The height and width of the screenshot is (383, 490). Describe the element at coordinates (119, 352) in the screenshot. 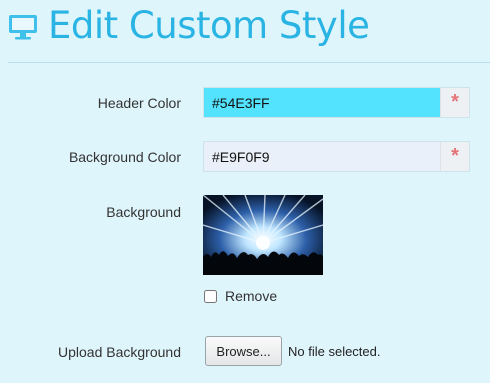

I see `upload-background-label: Upload Background` at that location.